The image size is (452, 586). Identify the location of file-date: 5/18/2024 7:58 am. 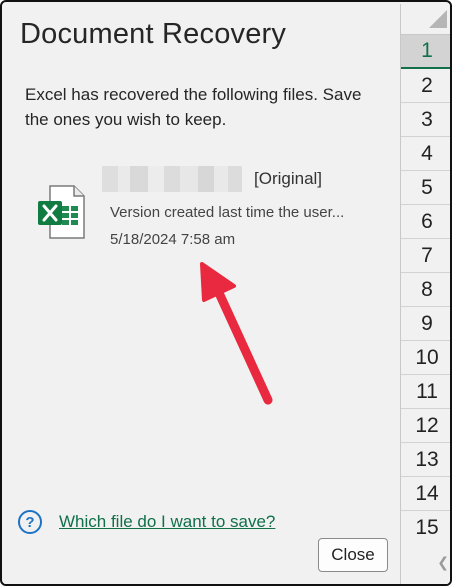
(173, 239).